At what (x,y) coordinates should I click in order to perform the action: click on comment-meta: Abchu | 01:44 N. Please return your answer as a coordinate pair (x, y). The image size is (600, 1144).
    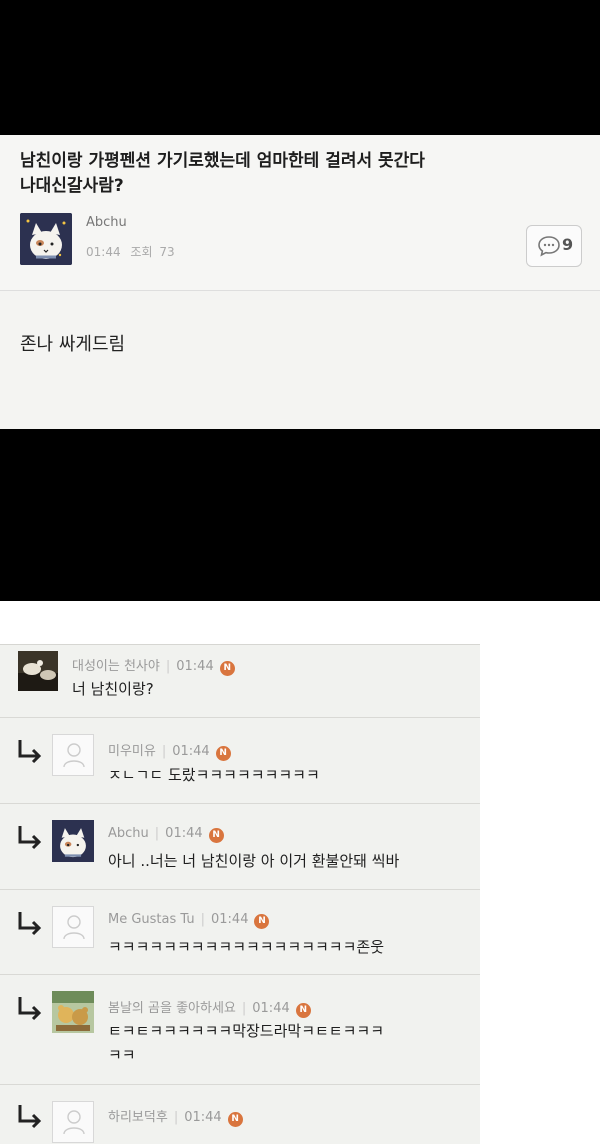
    Looking at the image, I should click on (166, 834).